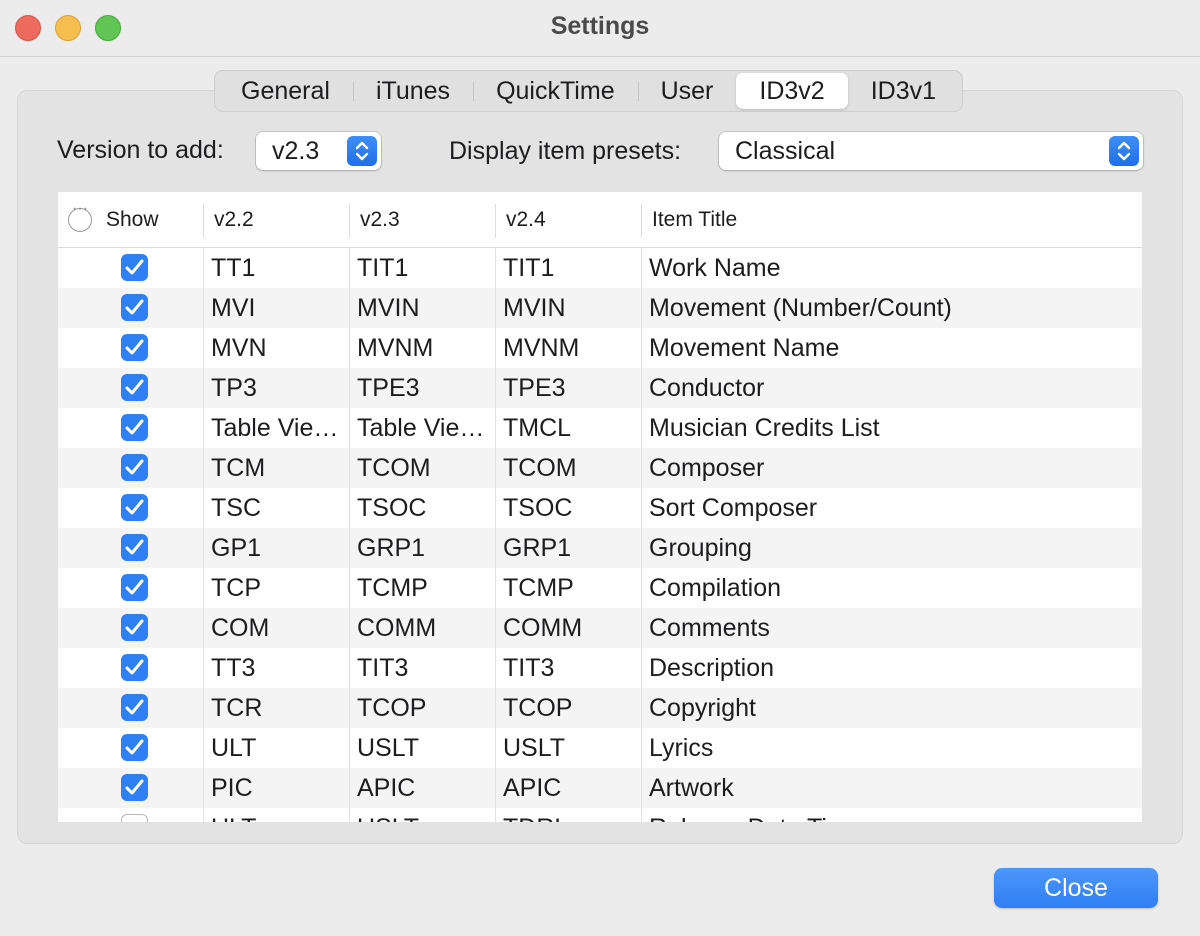  I want to click on tab-bar: General iTunes QuickTime User ID3v2 ID3v1, so click(589, 91).